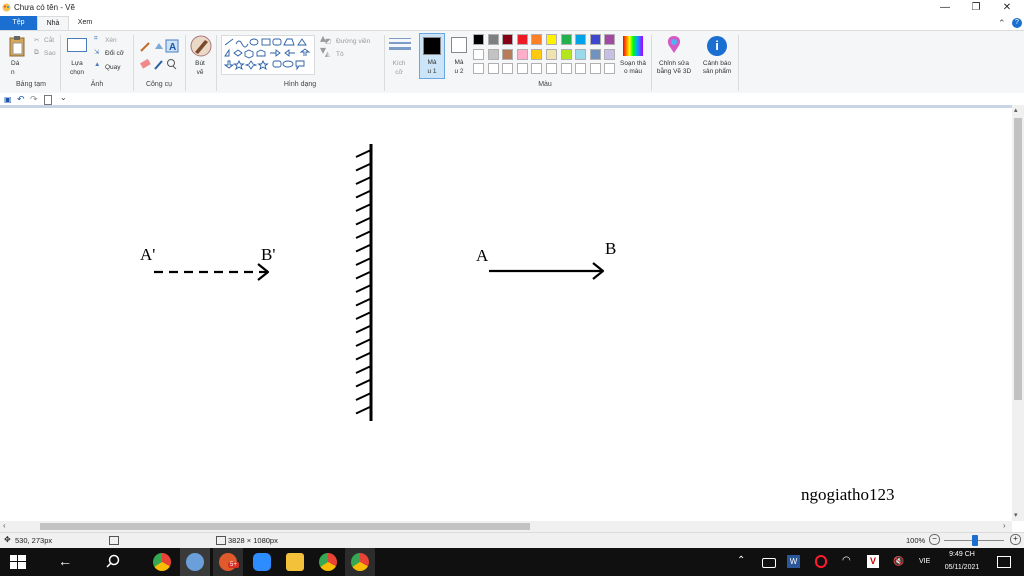  Describe the element at coordinates (48, 100) in the screenshot. I see `new-document-icon` at that location.